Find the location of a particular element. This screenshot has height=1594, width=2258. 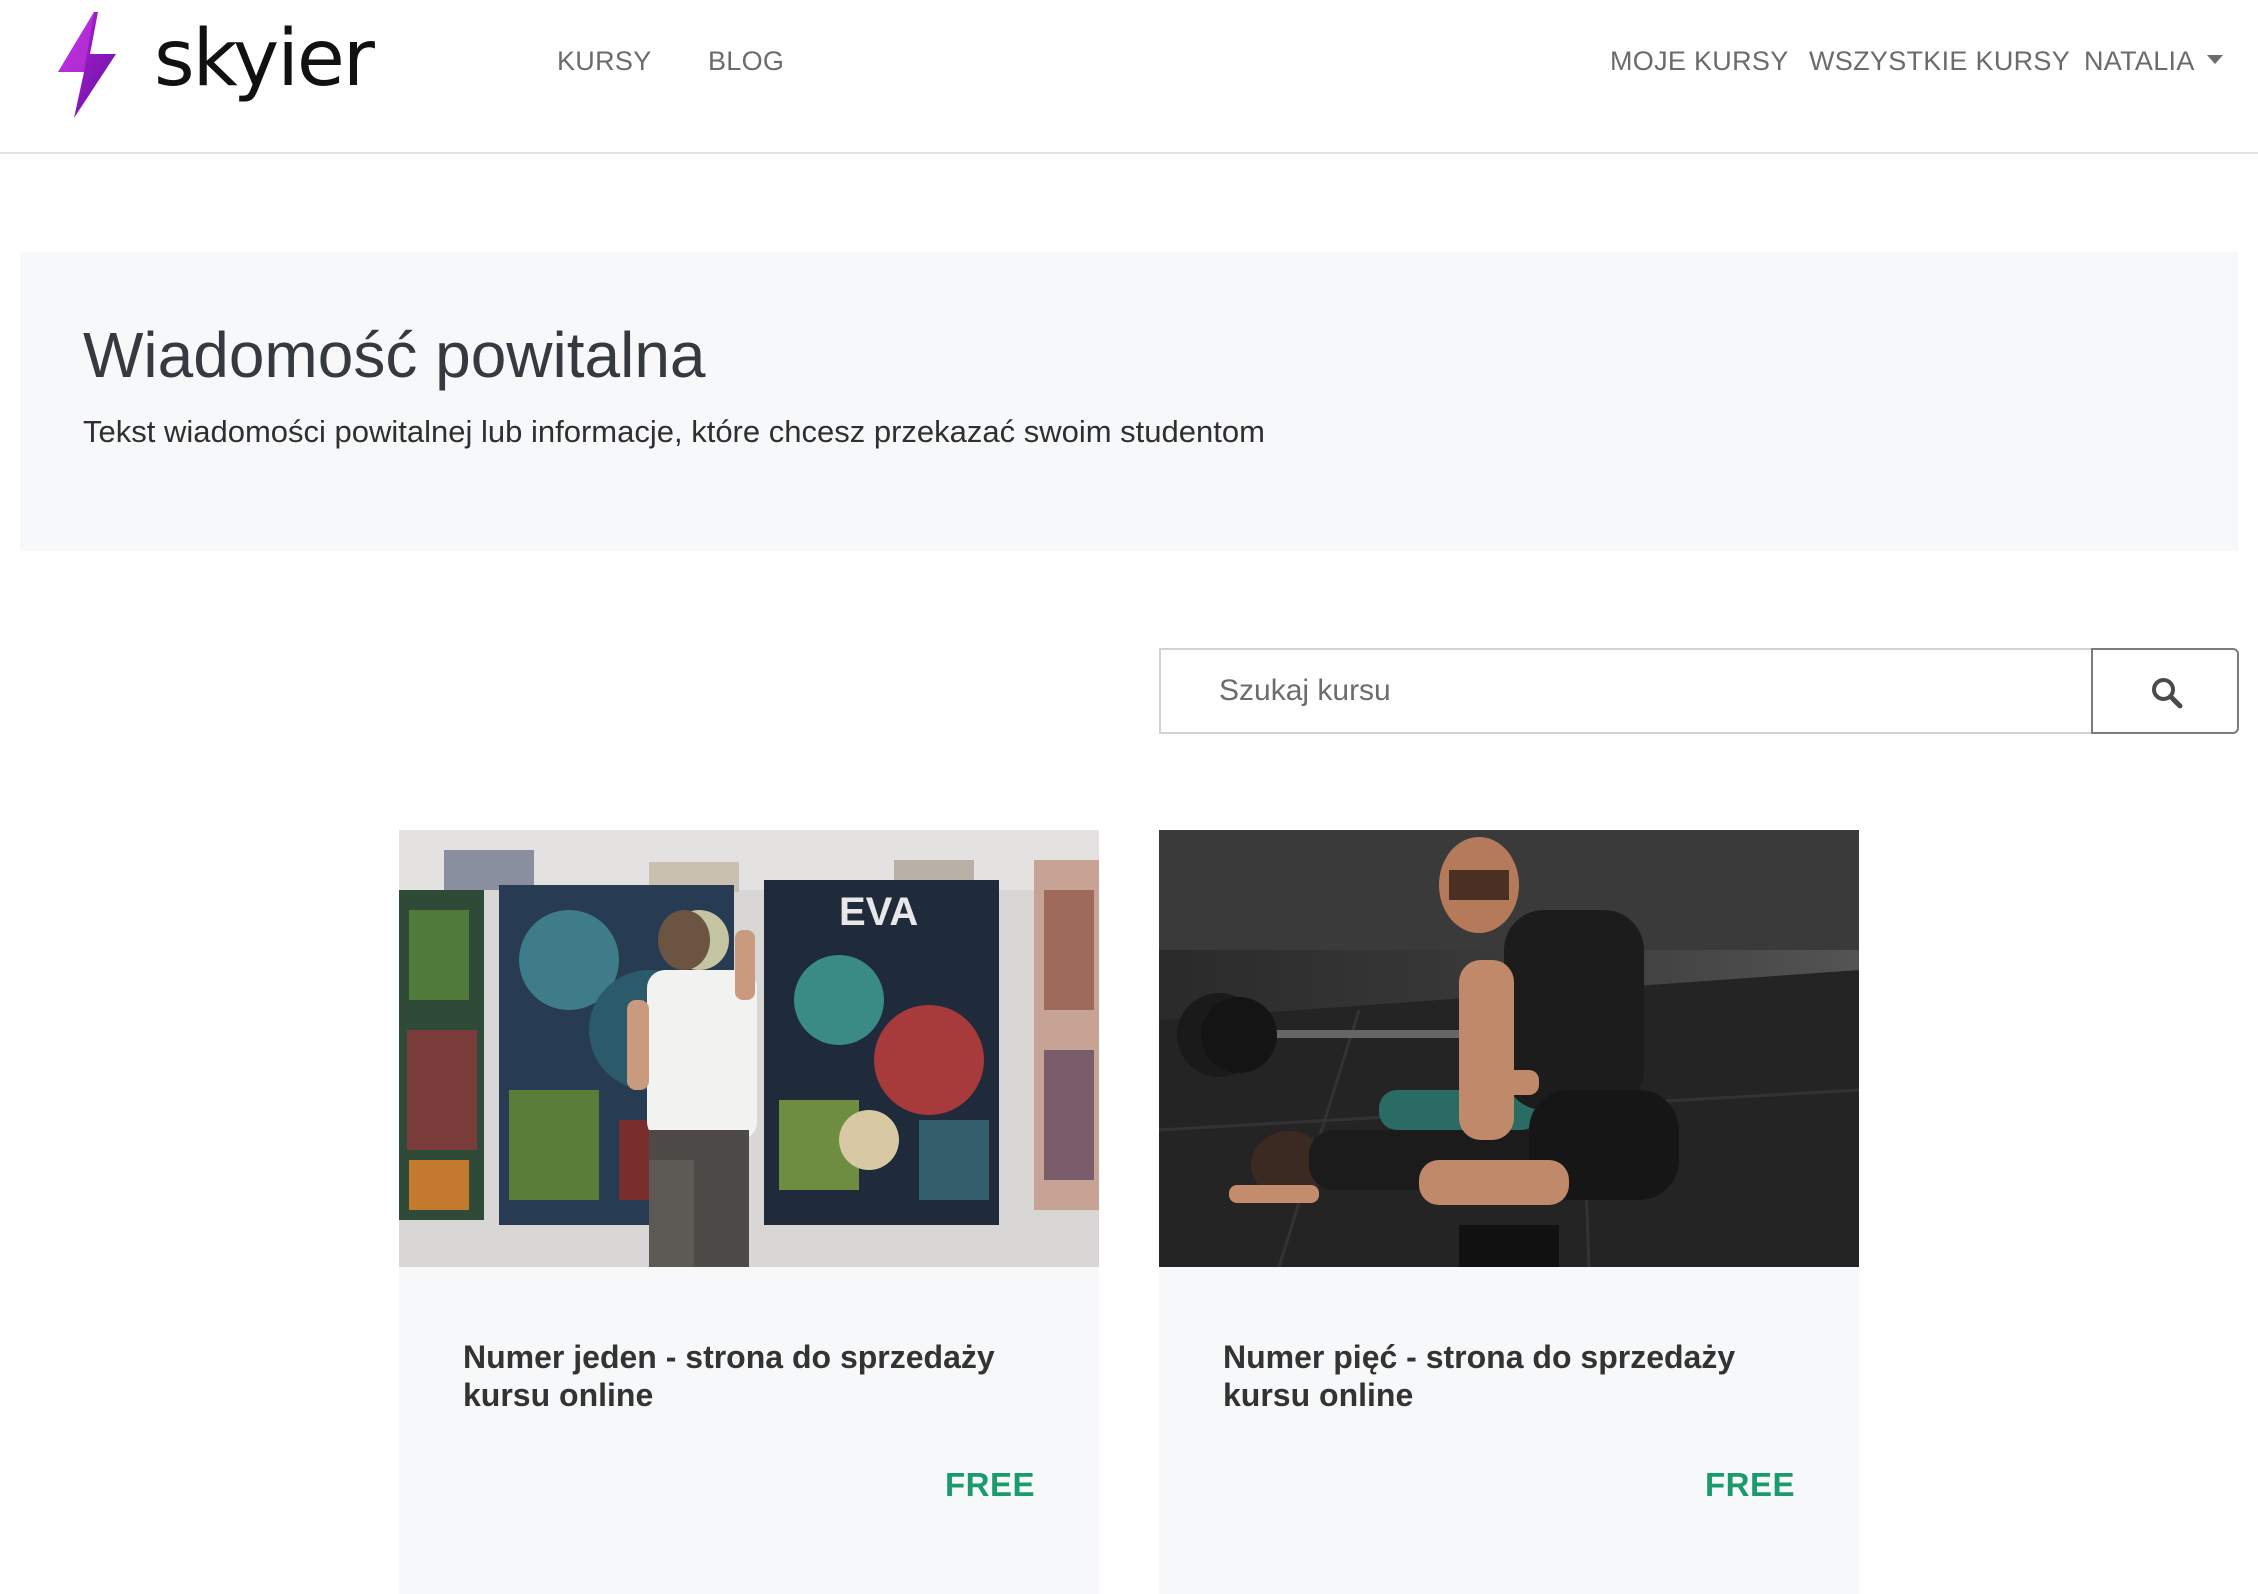

graffiti-artist-image: EVA is located at coordinates (749, 1048).